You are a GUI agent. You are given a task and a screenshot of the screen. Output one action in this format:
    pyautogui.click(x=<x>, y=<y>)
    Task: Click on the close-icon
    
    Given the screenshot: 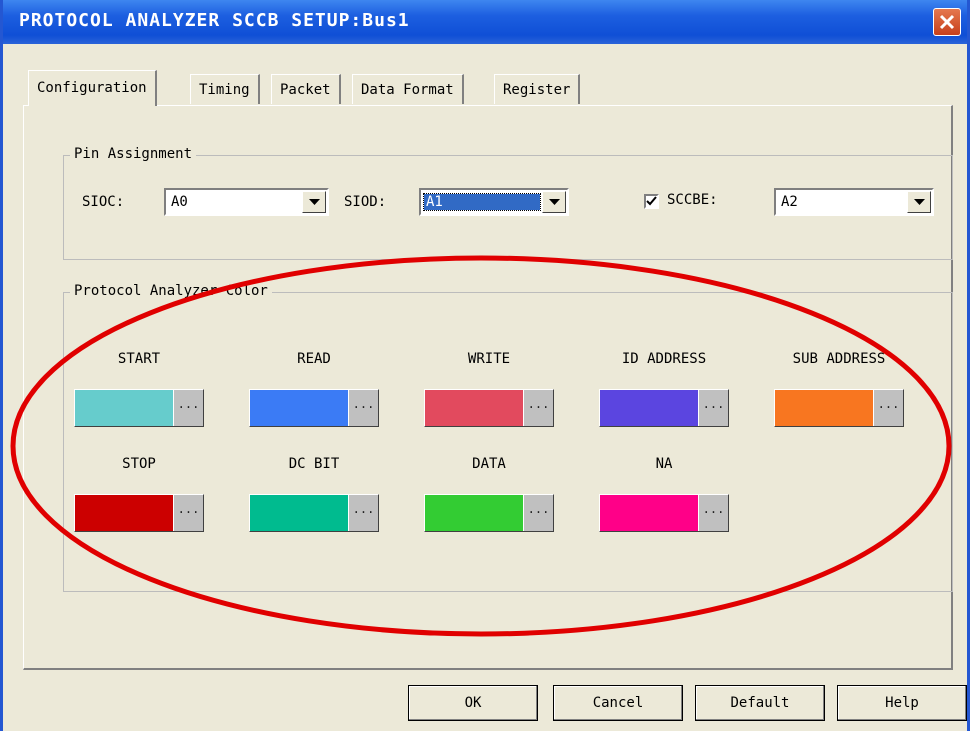 What is the action you would take?
    pyautogui.click(x=947, y=22)
    